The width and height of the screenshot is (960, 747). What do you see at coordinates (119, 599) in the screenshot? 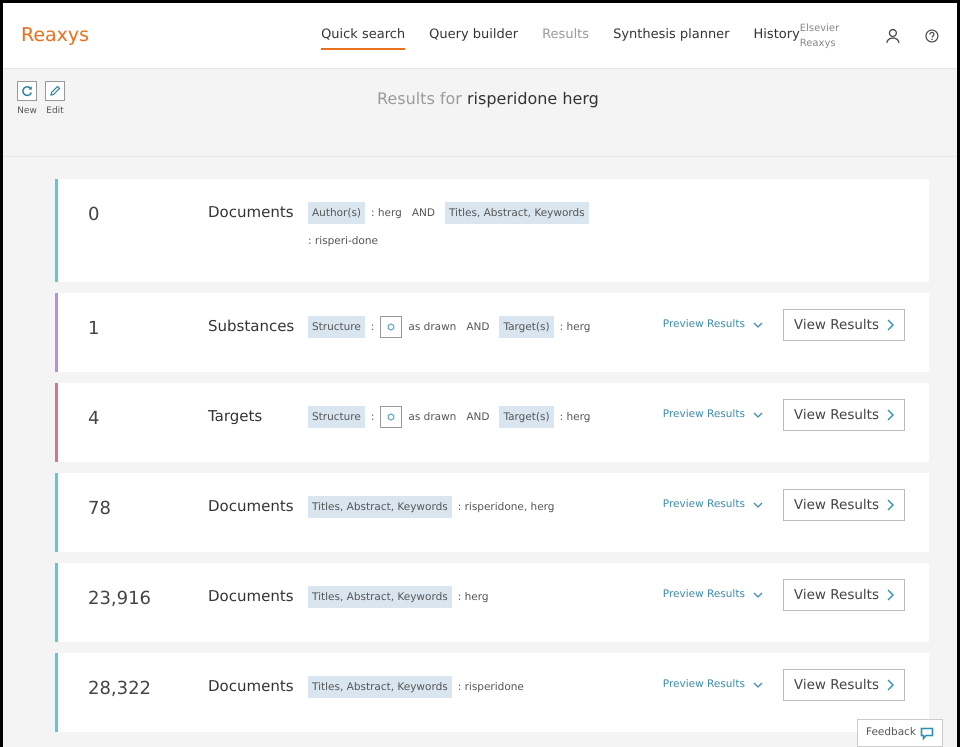
I see `result-count: 23,916` at bounding box center [119, 599].